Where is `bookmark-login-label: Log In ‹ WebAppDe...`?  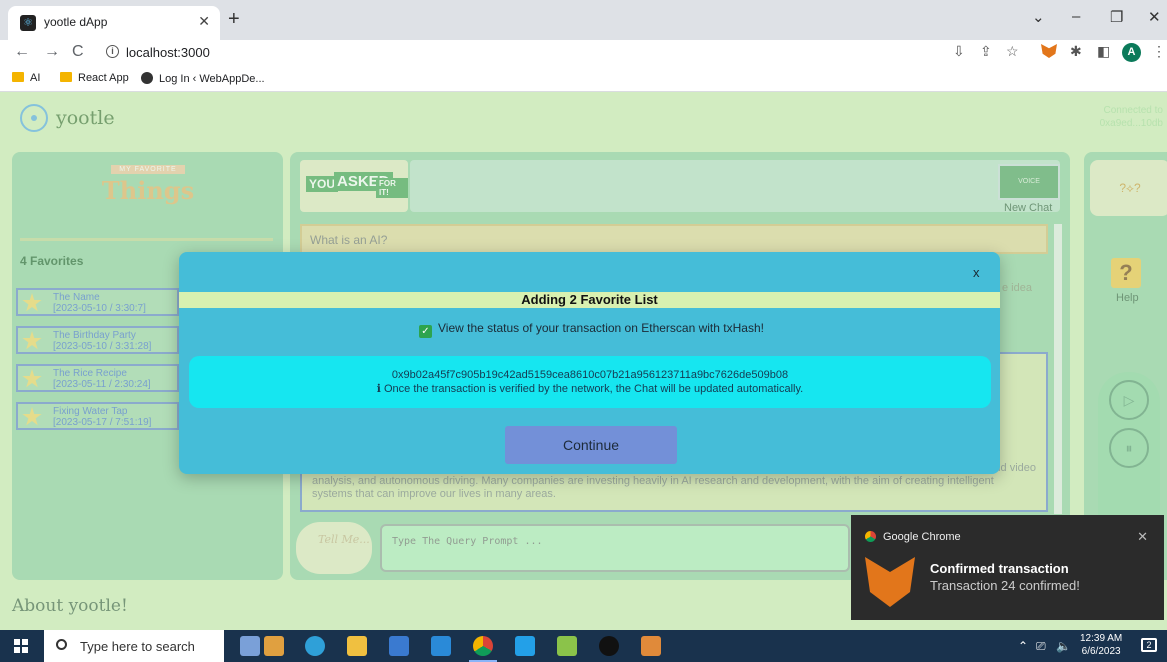
bookmark-login-label: Log In ‹ WebAppDe... is located at coordinates (212, 79).